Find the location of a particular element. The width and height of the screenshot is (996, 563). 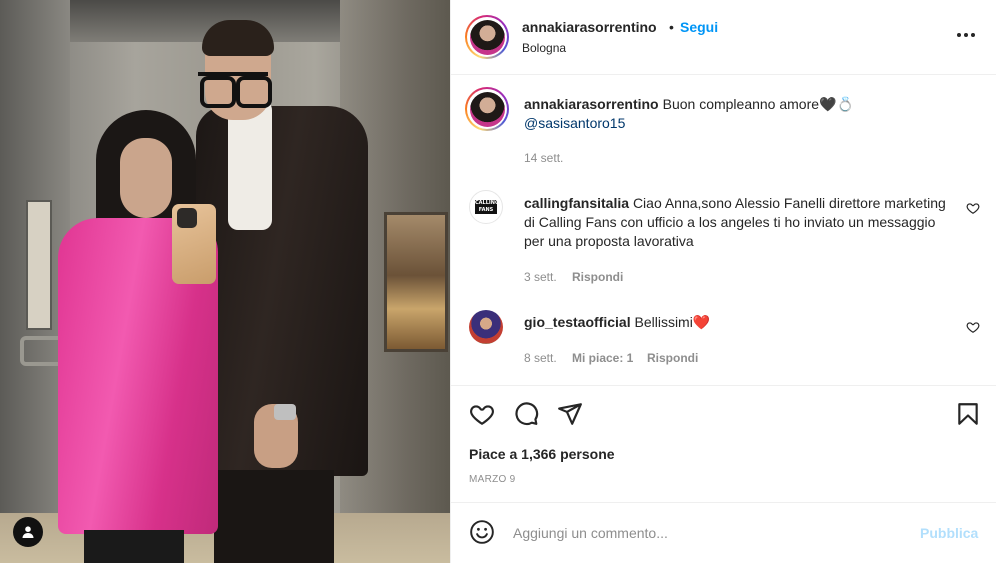

photo-man-watch is located at coordinates (285, 412).